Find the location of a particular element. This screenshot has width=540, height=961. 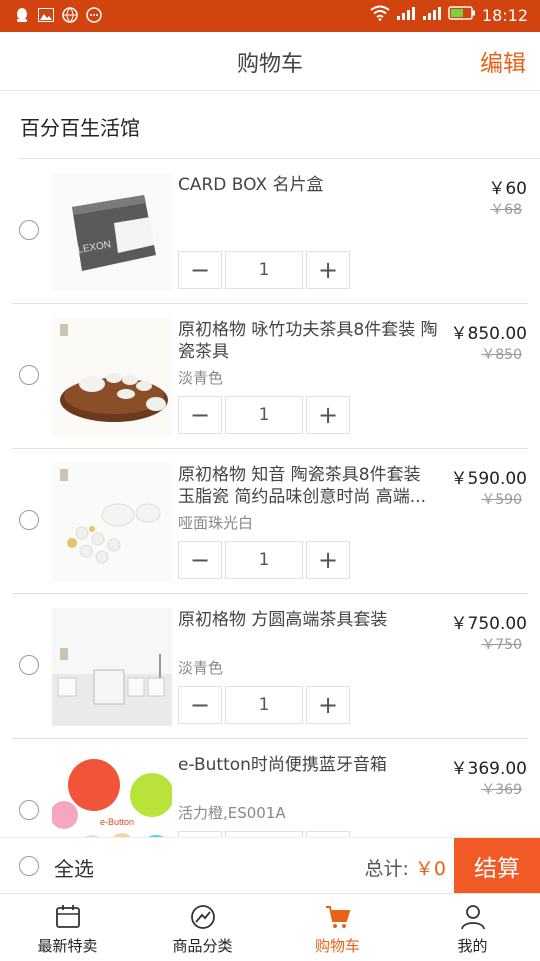

product-image-bamboo-tea-set is located at coordinates (112, 377).